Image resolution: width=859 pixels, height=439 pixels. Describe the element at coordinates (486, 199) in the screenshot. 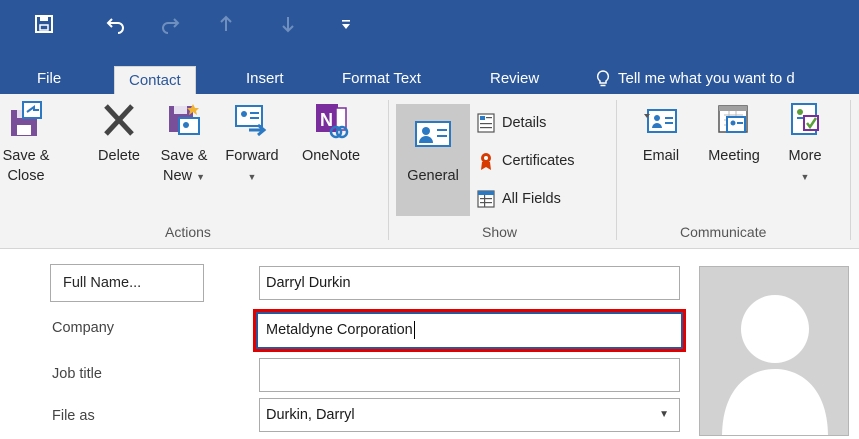

I see `all-fields-icon` at that location.